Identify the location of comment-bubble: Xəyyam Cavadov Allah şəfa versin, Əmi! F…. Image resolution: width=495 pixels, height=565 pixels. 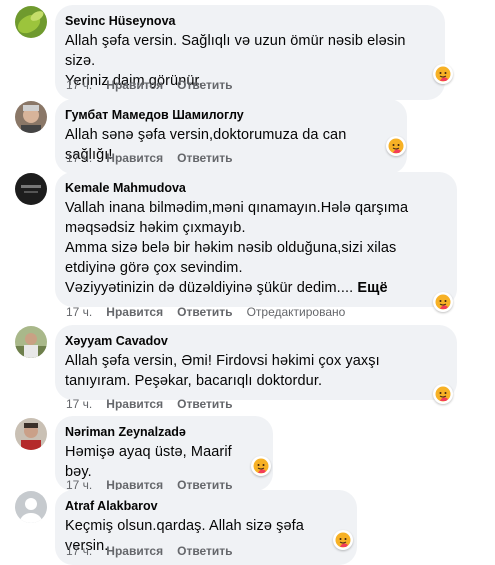
(256, 362).